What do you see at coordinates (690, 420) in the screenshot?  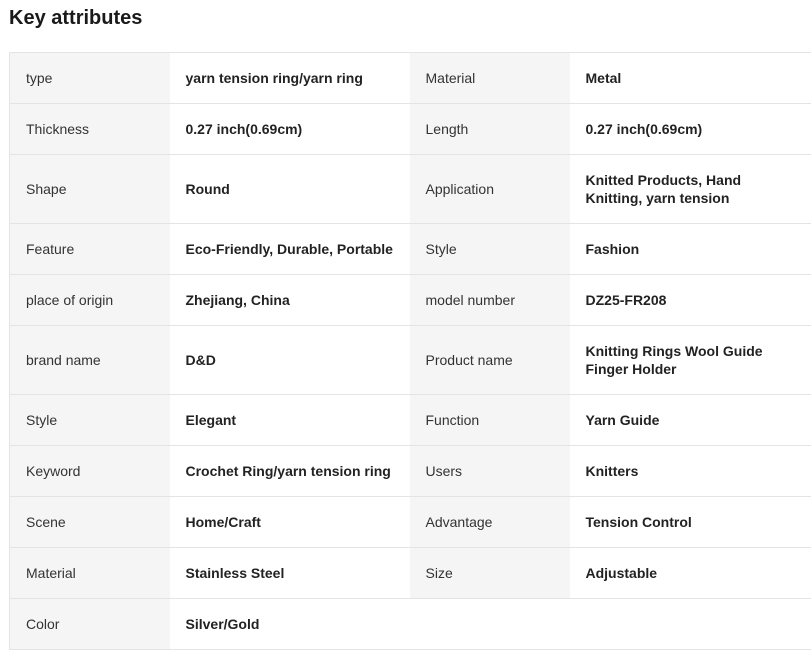 I see `attribute-value: Yarn Guide` at bounding box center [690, 420].